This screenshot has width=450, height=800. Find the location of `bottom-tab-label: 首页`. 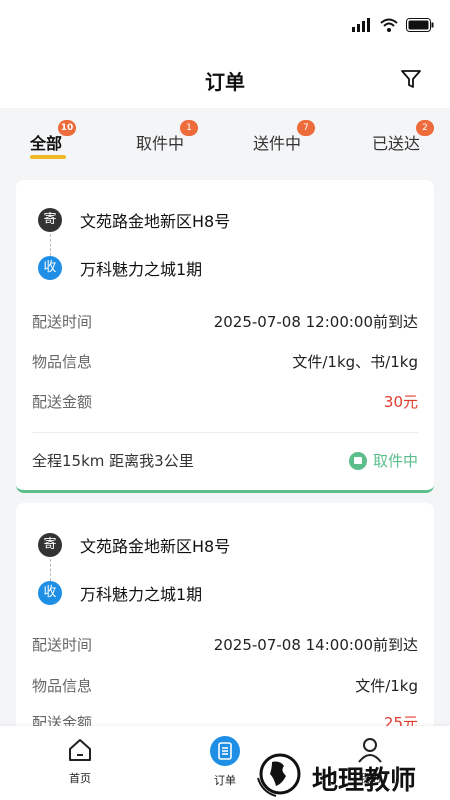

bottom-tab-label: 首页 is located at coordinates (80, 778).